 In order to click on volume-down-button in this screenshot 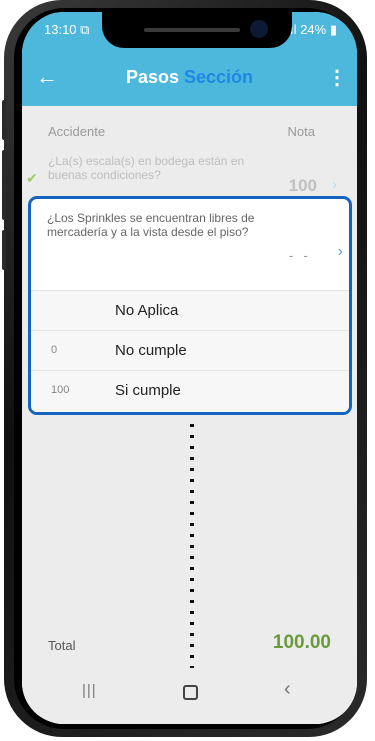, I will do `click(4, 185)`.